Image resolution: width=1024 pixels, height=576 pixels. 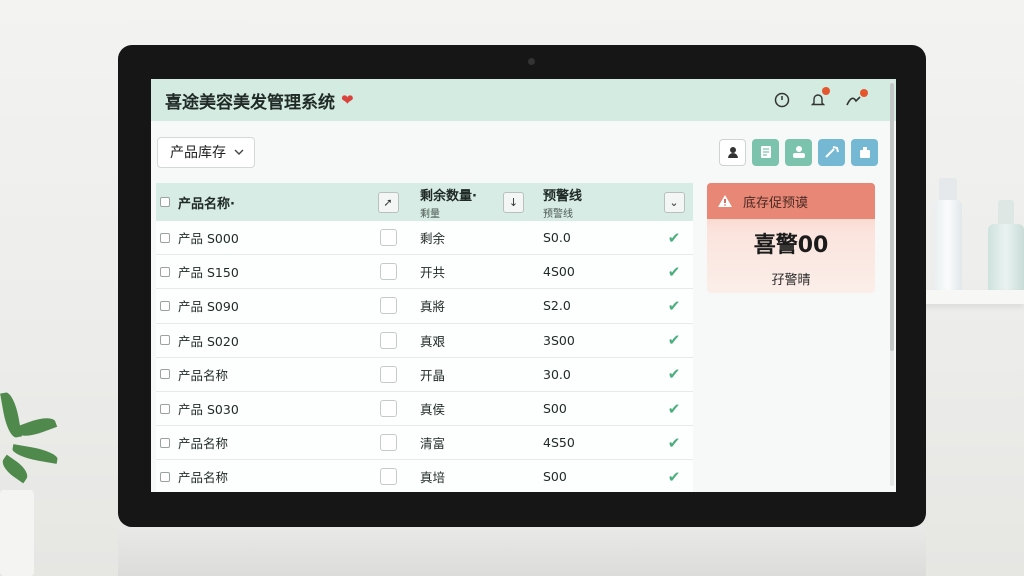 What do you see at coordinates (347, 100) in the screenshot?
I see `heart-icon: ❤` at bounding box center [347, 100].